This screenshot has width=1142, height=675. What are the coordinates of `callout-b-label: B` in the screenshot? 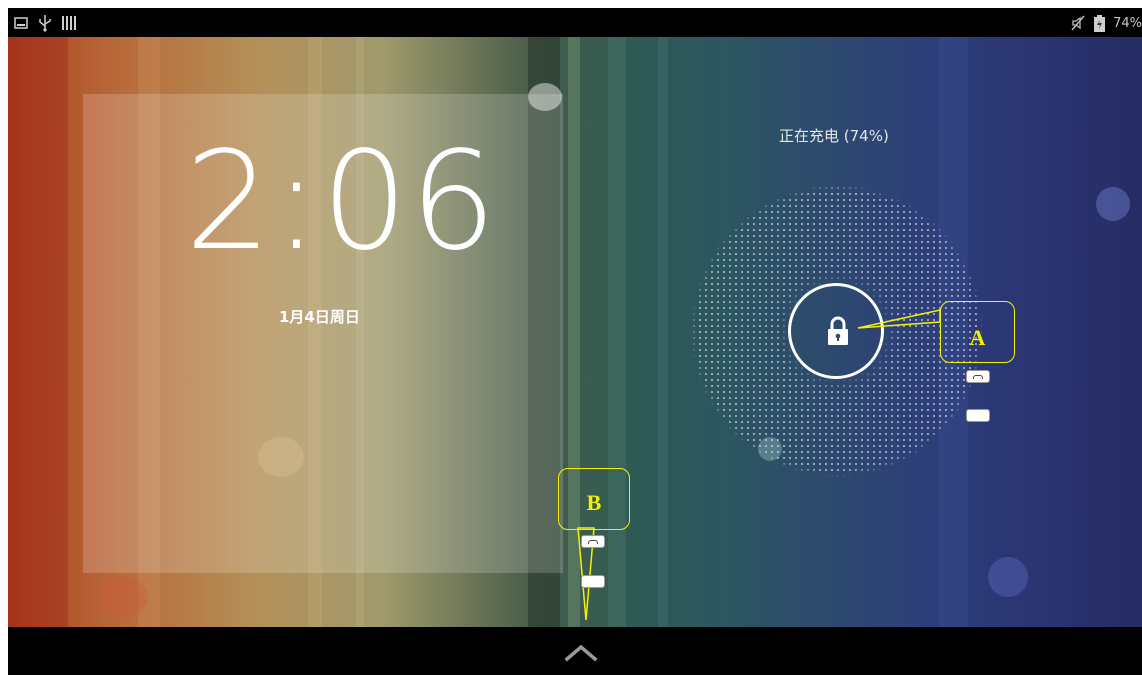 It's located at (594, 502).